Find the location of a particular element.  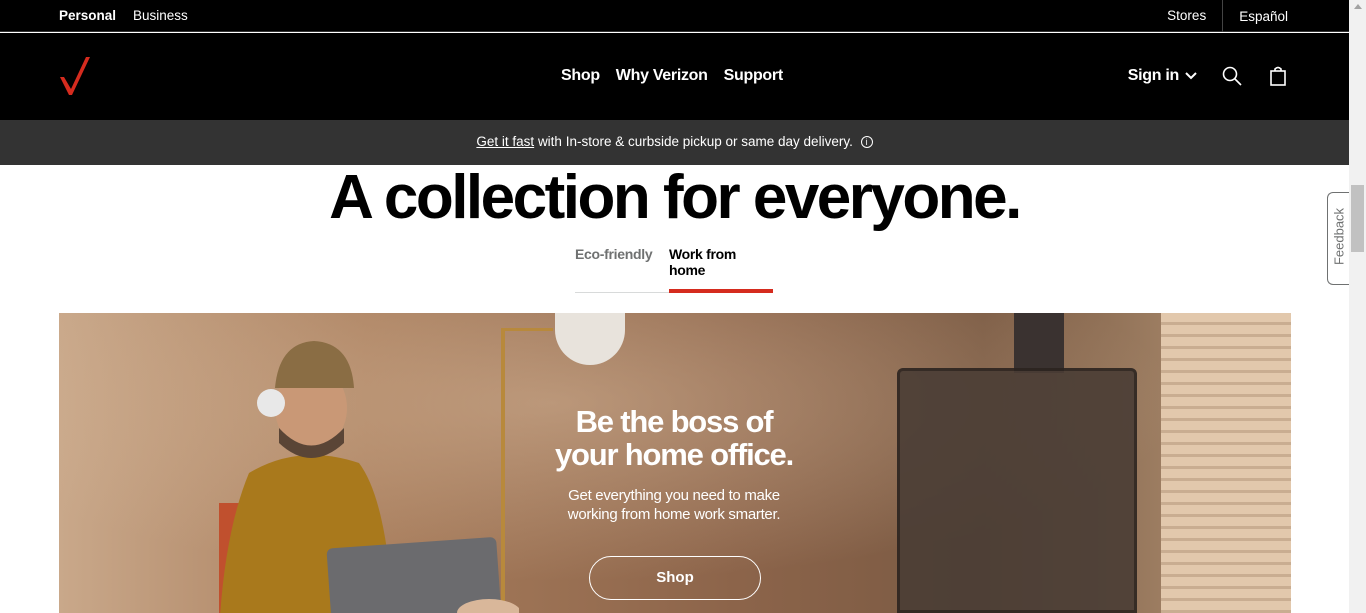

nav-shop: Shop is located at coordinates (580, 76).